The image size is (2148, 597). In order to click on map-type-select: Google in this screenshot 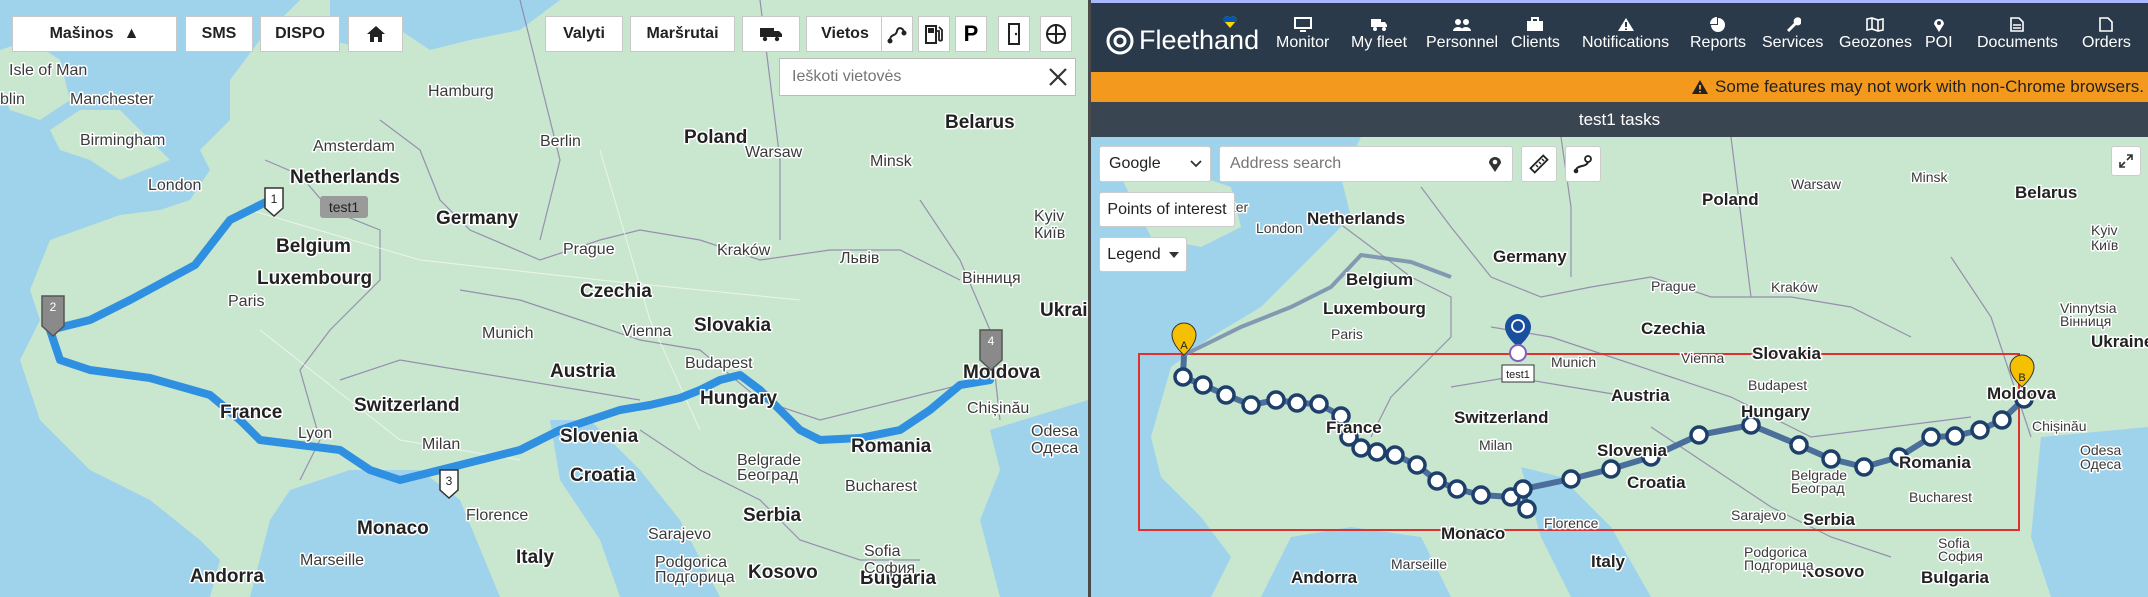, I will do `click(1155, 164)`.